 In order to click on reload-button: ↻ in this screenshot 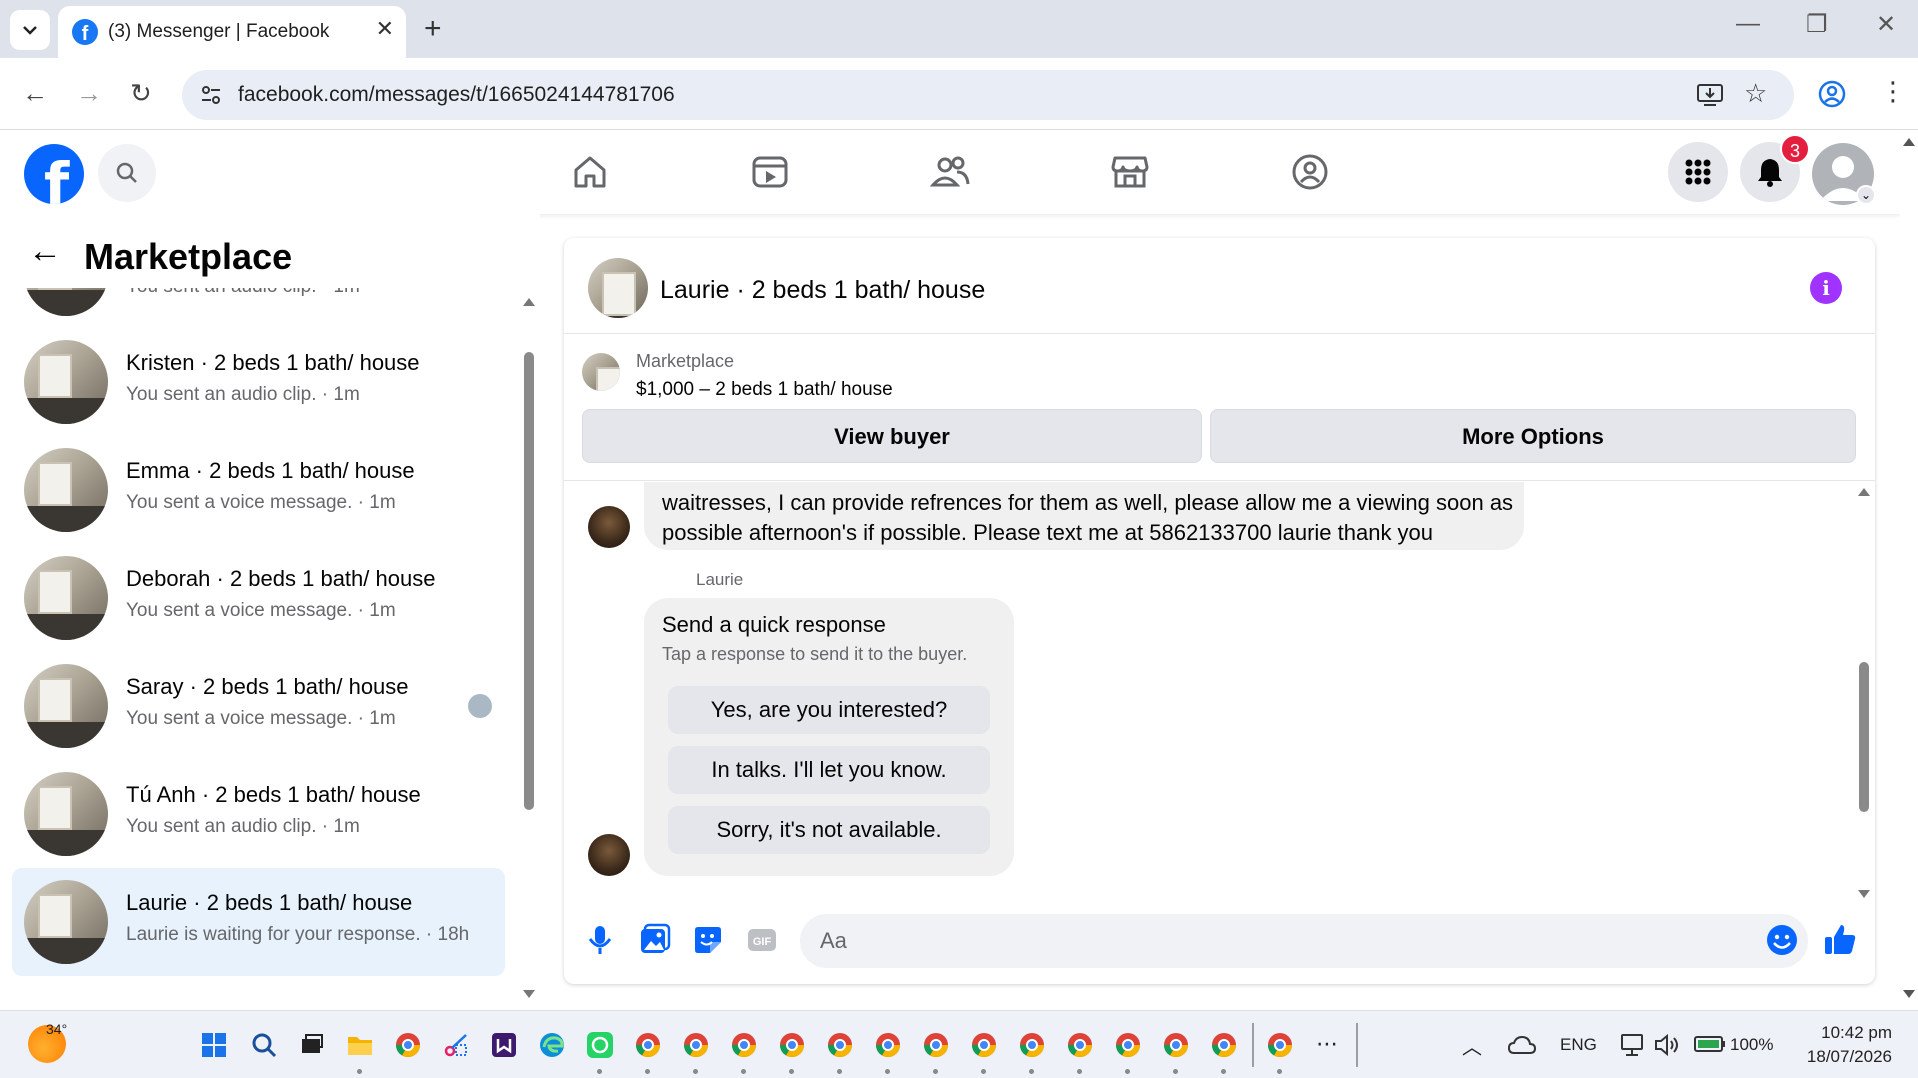, I will do `click(141, 93)`.